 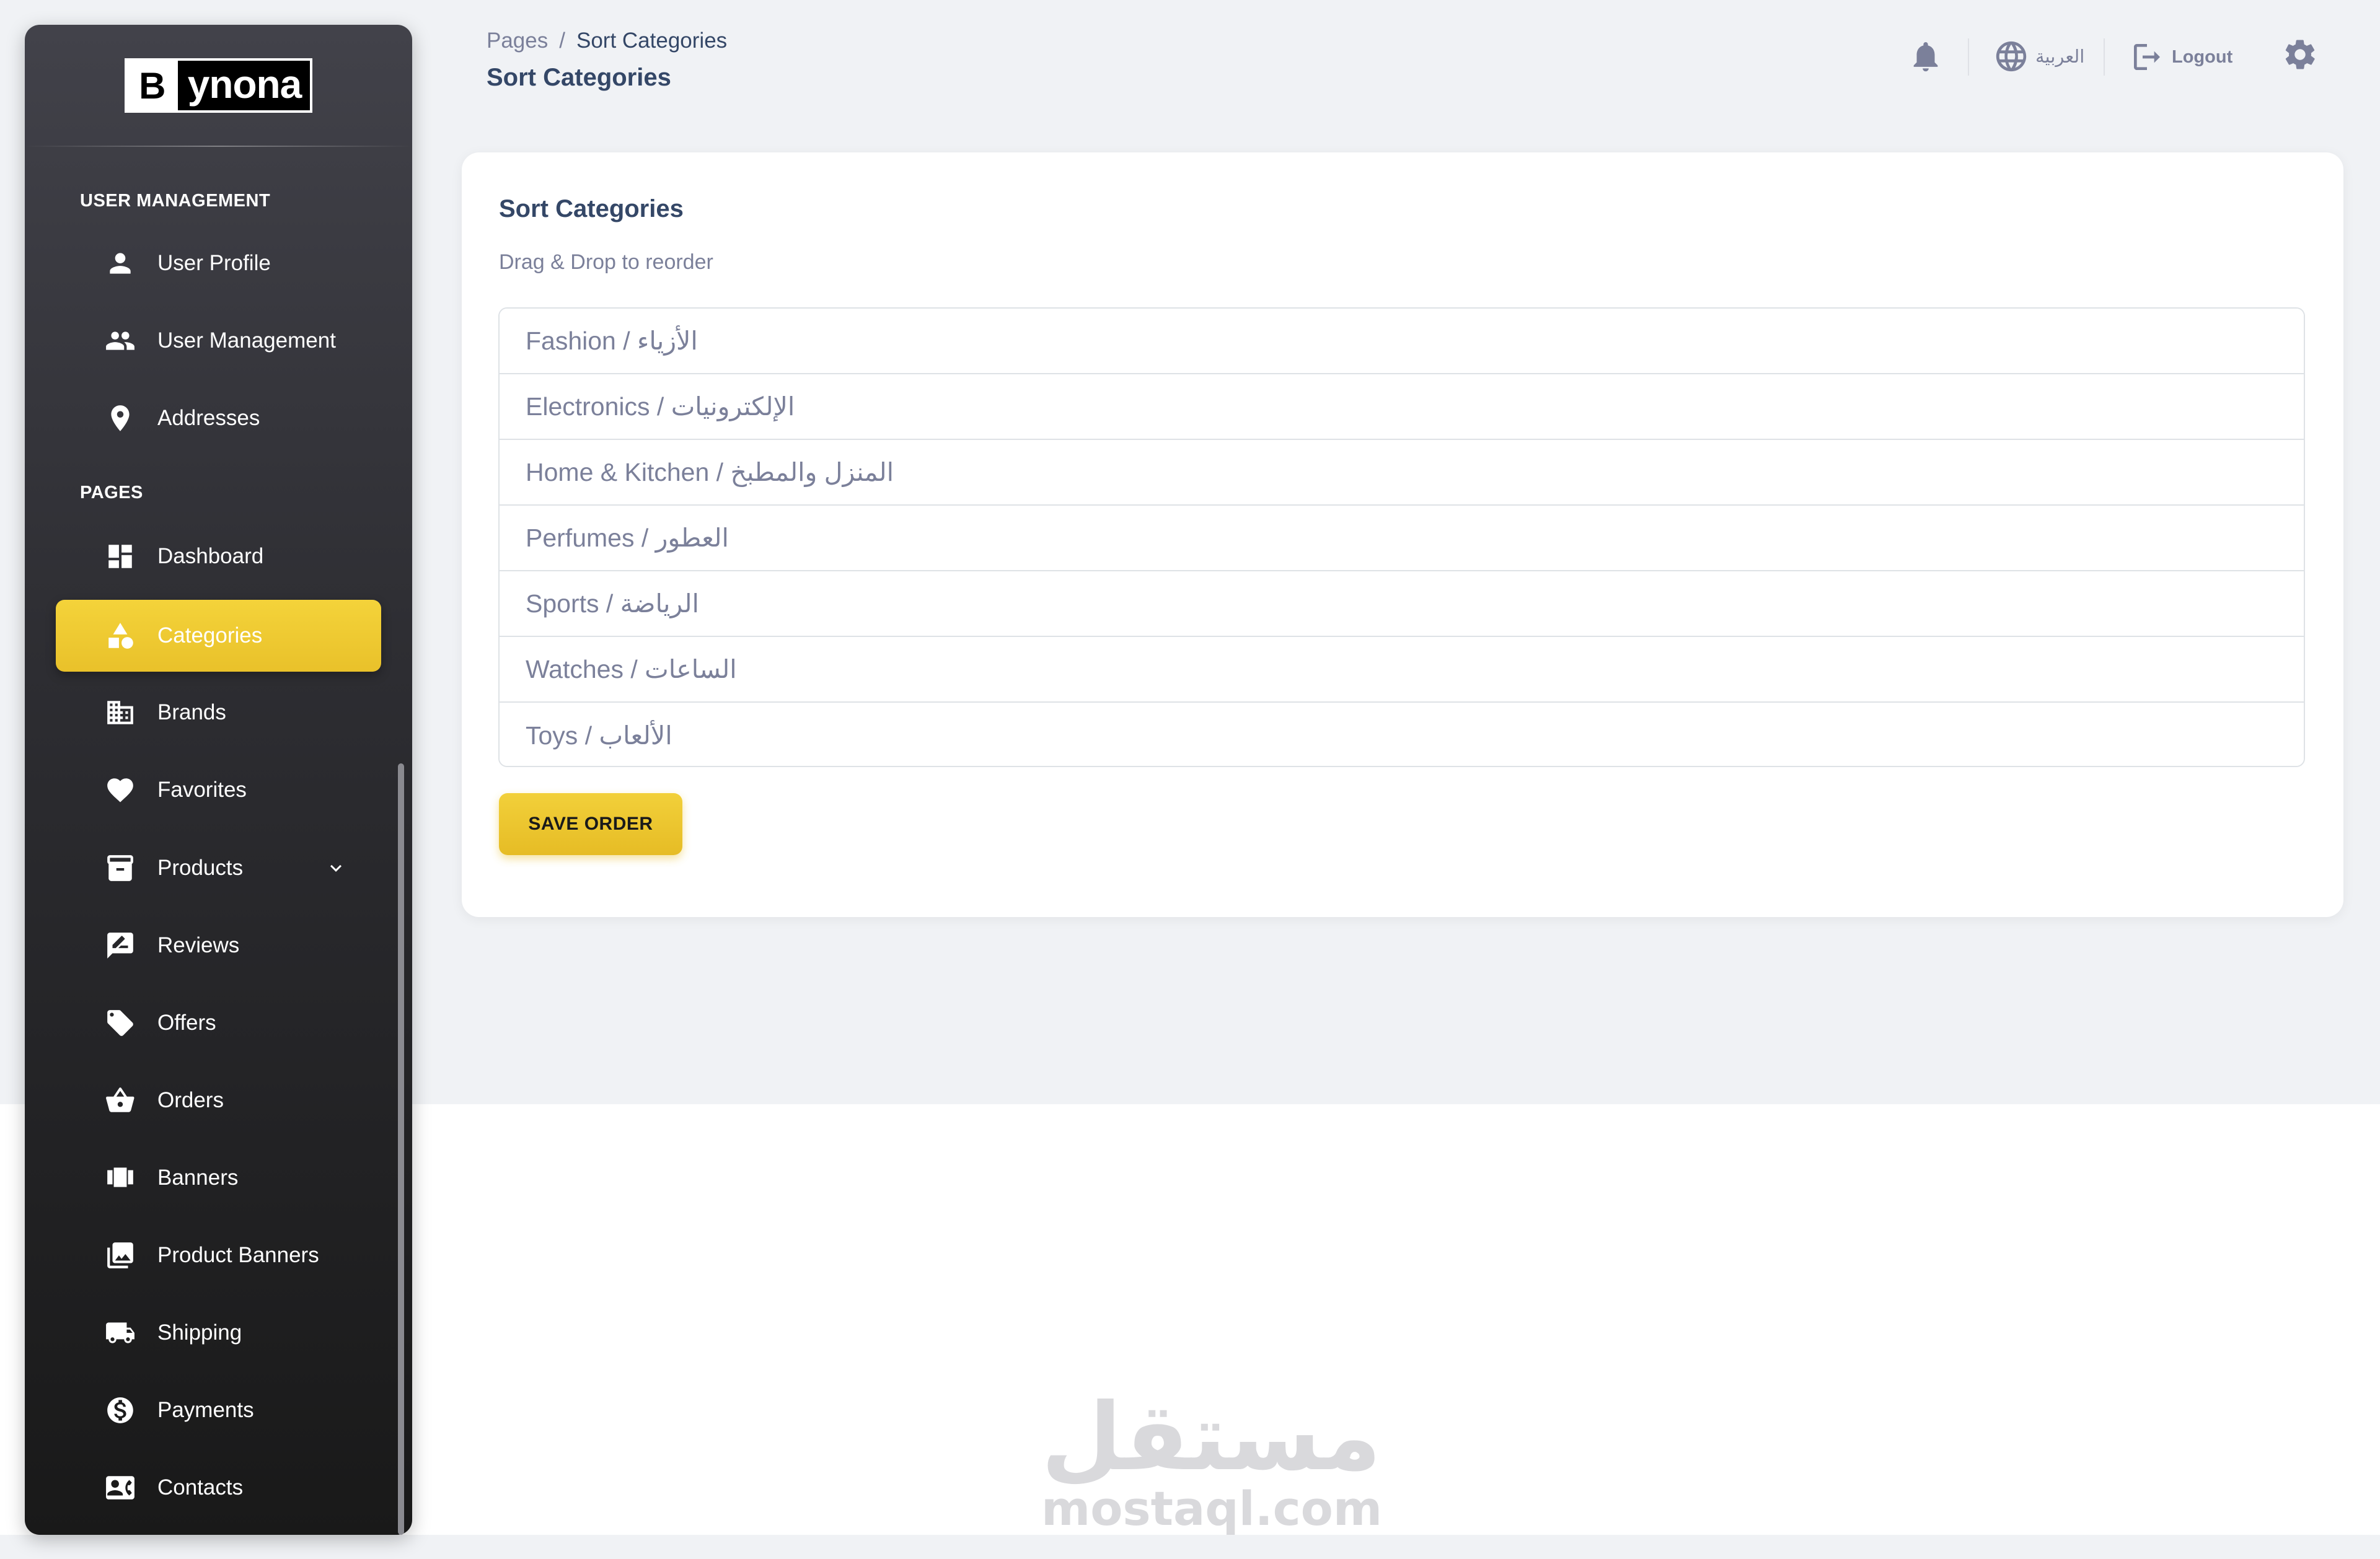 I want to click on globe-icon, so click(x=2011, y=56).